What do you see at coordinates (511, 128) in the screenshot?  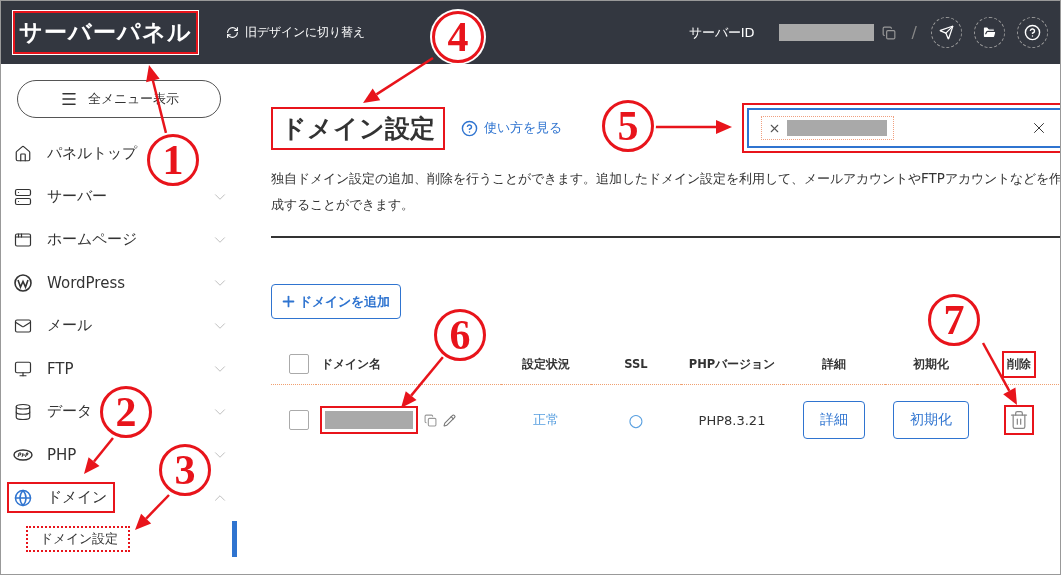 I see `help-link: 使い方を見る` at bounding box center [511, 128].